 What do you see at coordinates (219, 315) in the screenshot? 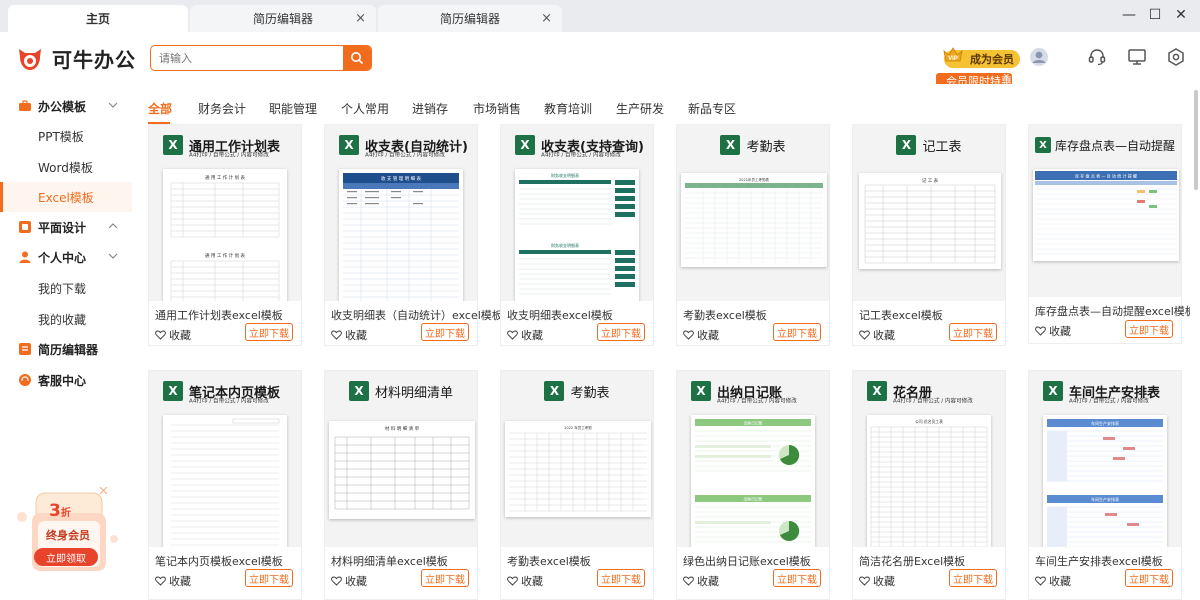
I see `template-name: 通用工作计划表excel模板` at bounding box center [219, 315].